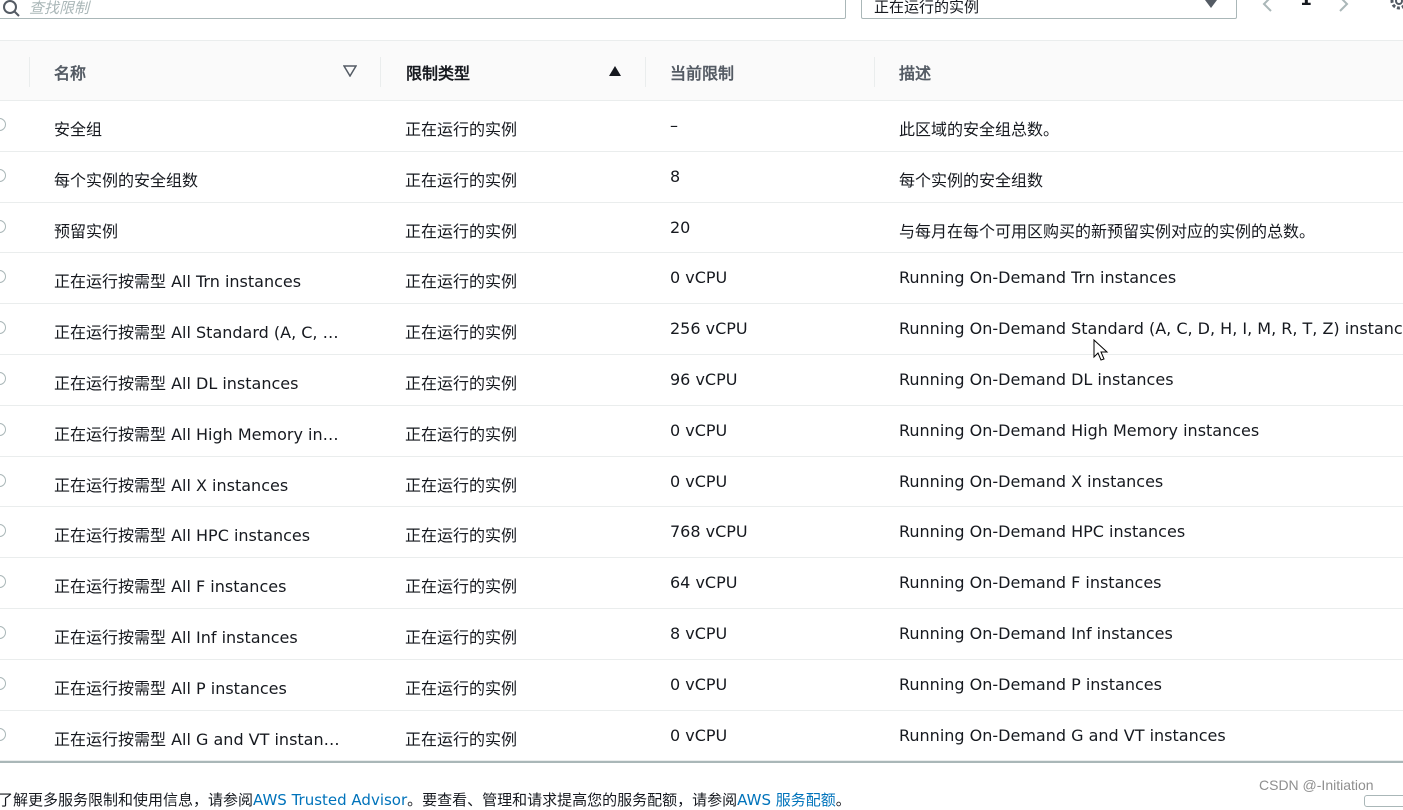 The image size is (1403, 810). I want to click on column-header-current-limit: 当前限制, so click(702, 72).